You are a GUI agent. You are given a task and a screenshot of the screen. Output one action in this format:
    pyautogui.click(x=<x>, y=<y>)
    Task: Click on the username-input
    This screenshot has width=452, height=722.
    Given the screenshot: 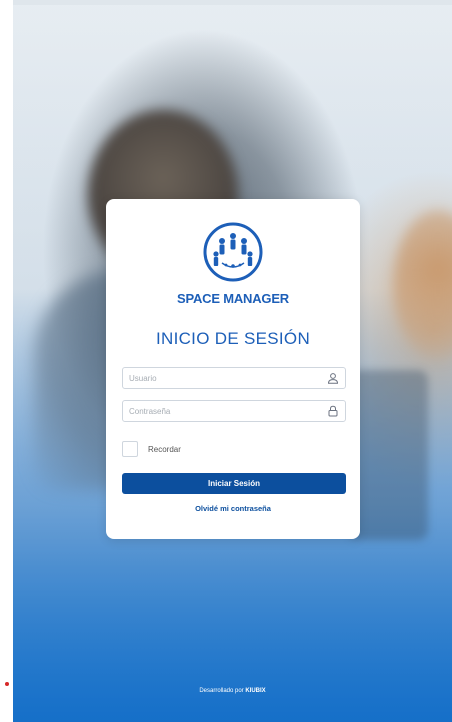 What is the action you would take?
    pyautogui.click(x=221, y=378)
    